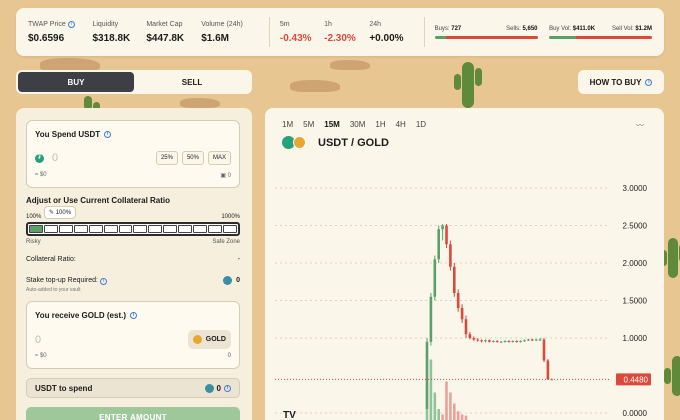 The image size is (680, 420). I want to click on pct-50-button: 50%, so click(192, 158).